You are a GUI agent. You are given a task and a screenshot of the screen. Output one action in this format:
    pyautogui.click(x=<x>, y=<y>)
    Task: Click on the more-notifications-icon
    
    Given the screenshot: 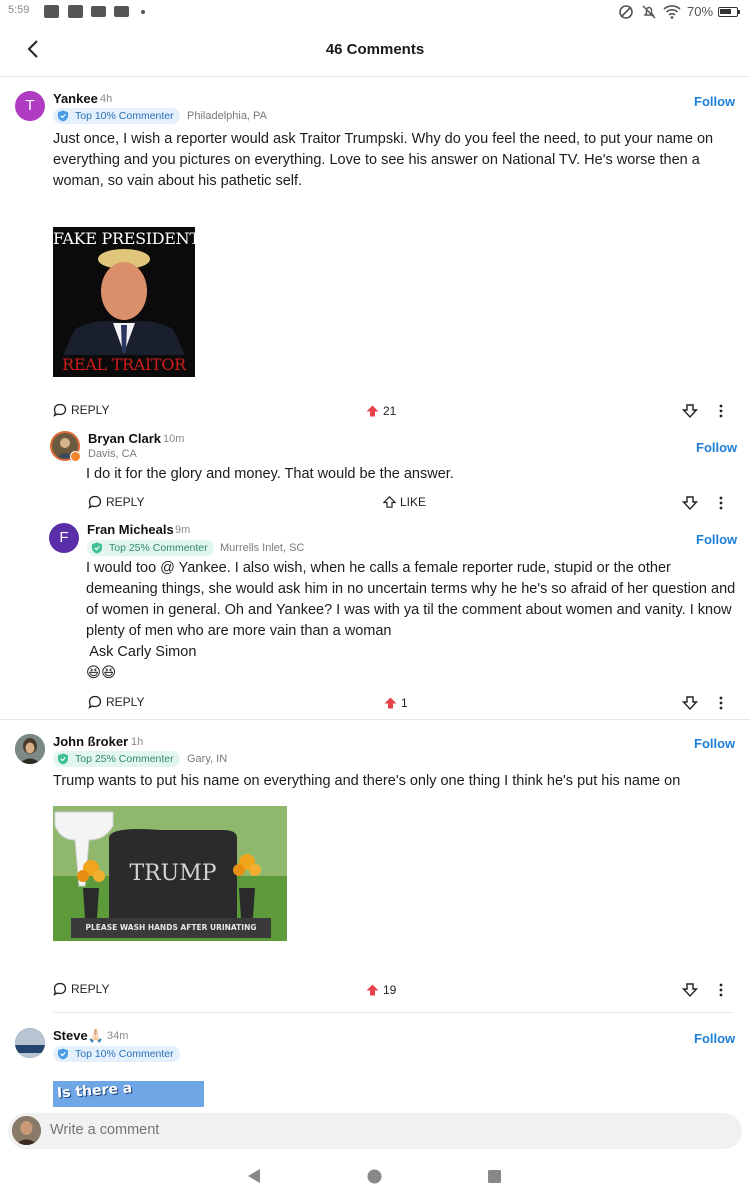 What is the action you would take?
    pyautogui.click(x=143, y=12)
    